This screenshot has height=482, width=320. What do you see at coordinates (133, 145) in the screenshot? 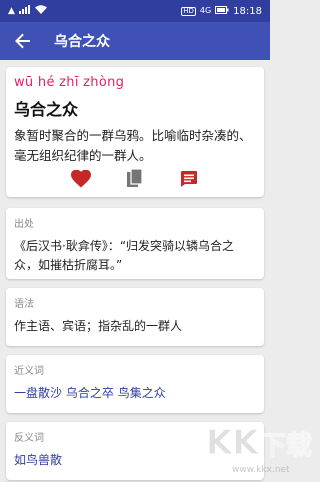
I see `explanation: 象暂时聚合的一群乌鸦。比喻临时杂凑的、毫无组织纪律的一群人。` at bounding box center [133, 145].